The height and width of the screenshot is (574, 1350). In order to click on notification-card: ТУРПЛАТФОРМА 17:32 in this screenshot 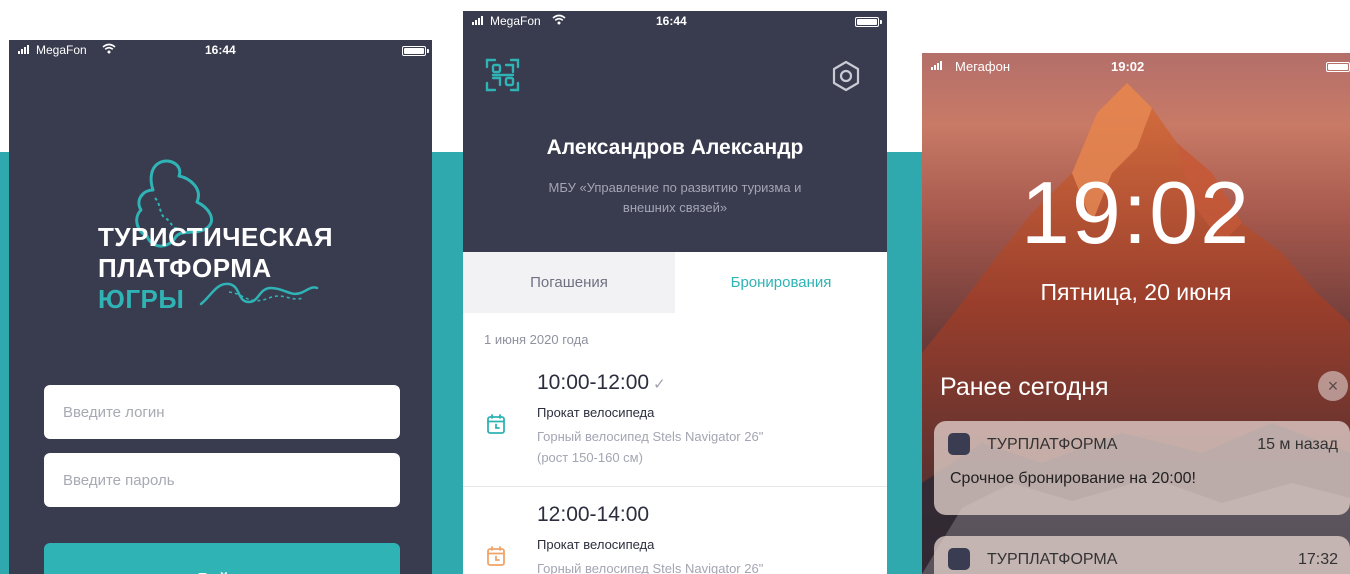, I will do `click(1142, 555)`.